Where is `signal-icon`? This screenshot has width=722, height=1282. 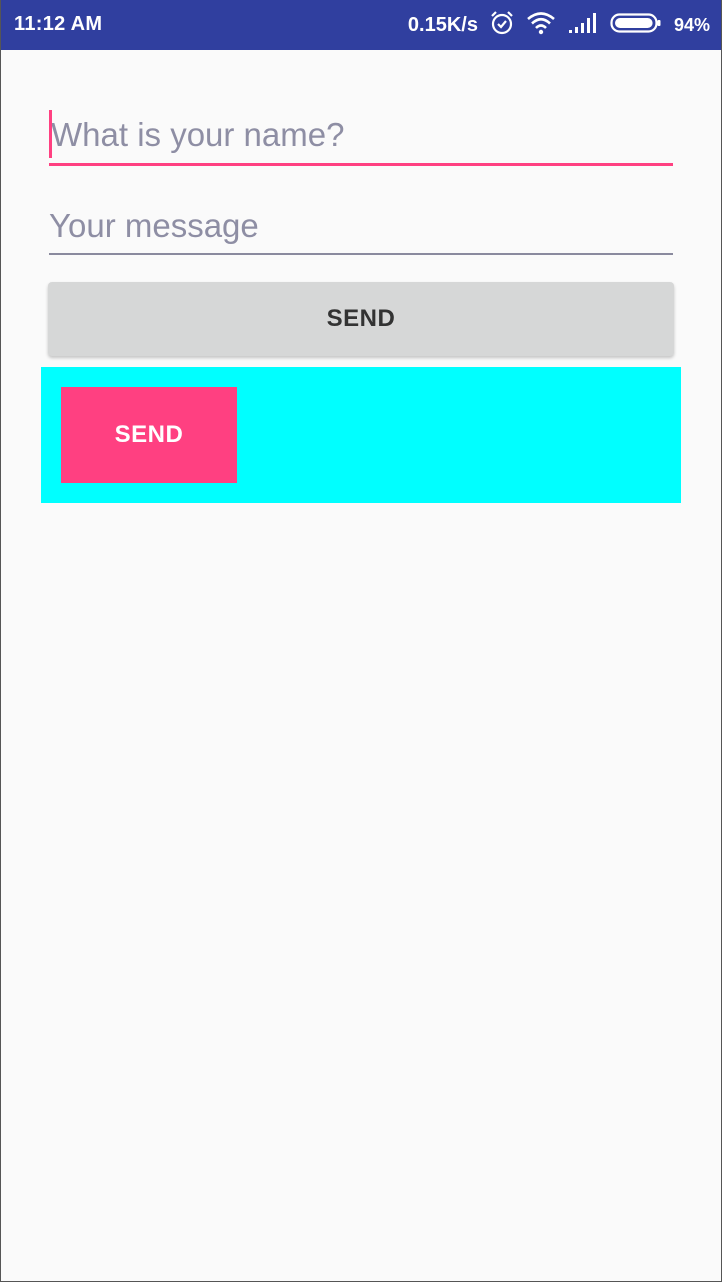
signal-icon is located at coordinates (583, 25).